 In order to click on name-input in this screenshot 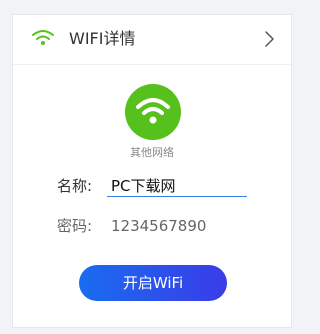, I will do `click(177, 186)`.